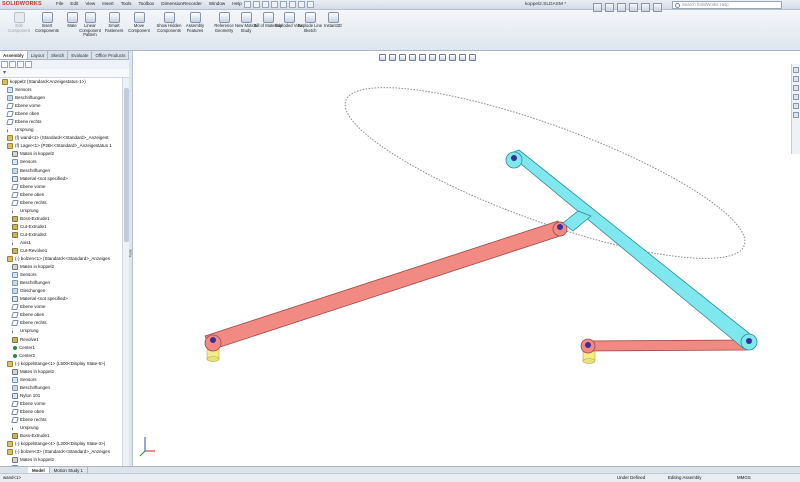 The height and width of the screenshot is (482, 800). I want to click on assembly-features-button: Assembly Features, so click(195, 22).